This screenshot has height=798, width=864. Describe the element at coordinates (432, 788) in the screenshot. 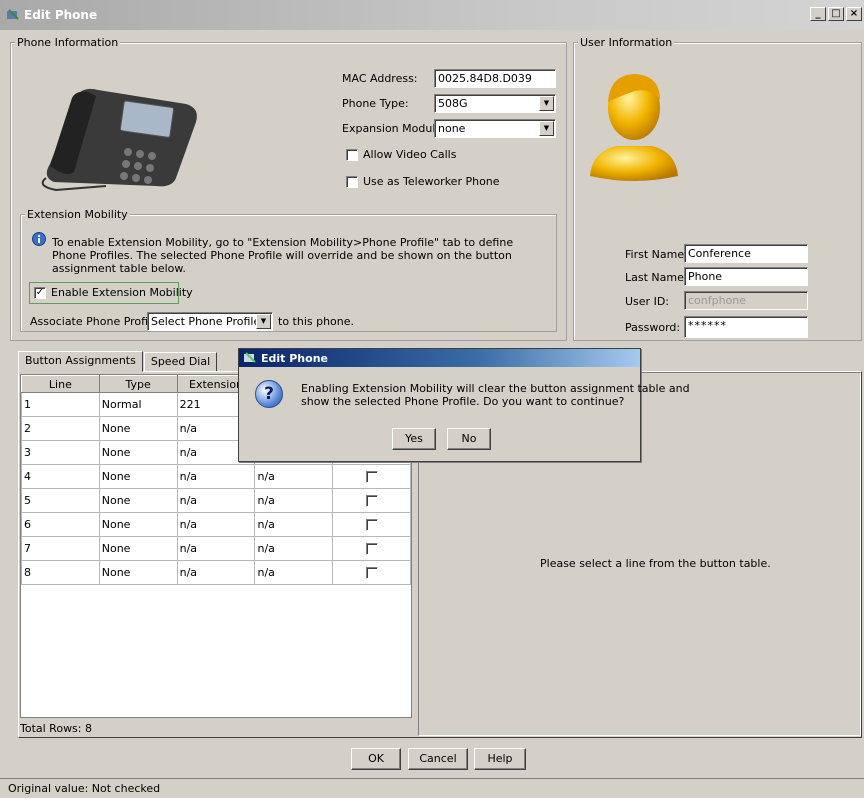

I see `status-bar: Original value: Not checked` at that location.